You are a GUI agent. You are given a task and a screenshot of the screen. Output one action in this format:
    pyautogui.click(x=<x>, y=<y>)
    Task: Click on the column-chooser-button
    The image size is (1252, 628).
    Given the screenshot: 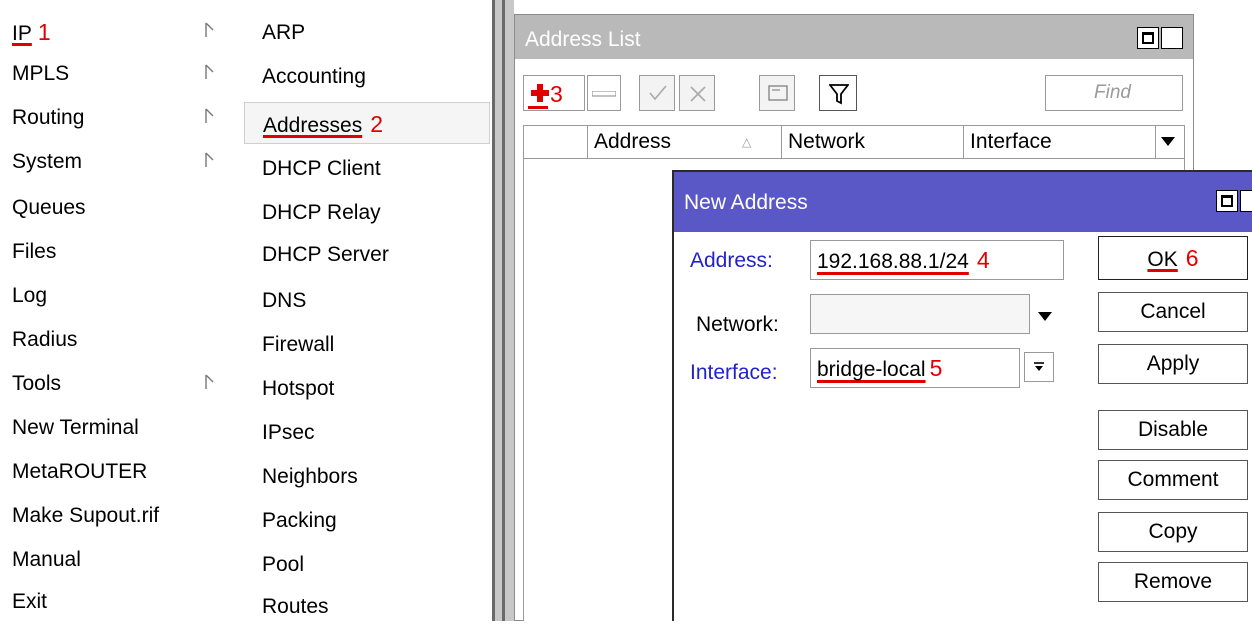 What is the action you would take?
    pyautogui.click(x=1170, y=142)
    